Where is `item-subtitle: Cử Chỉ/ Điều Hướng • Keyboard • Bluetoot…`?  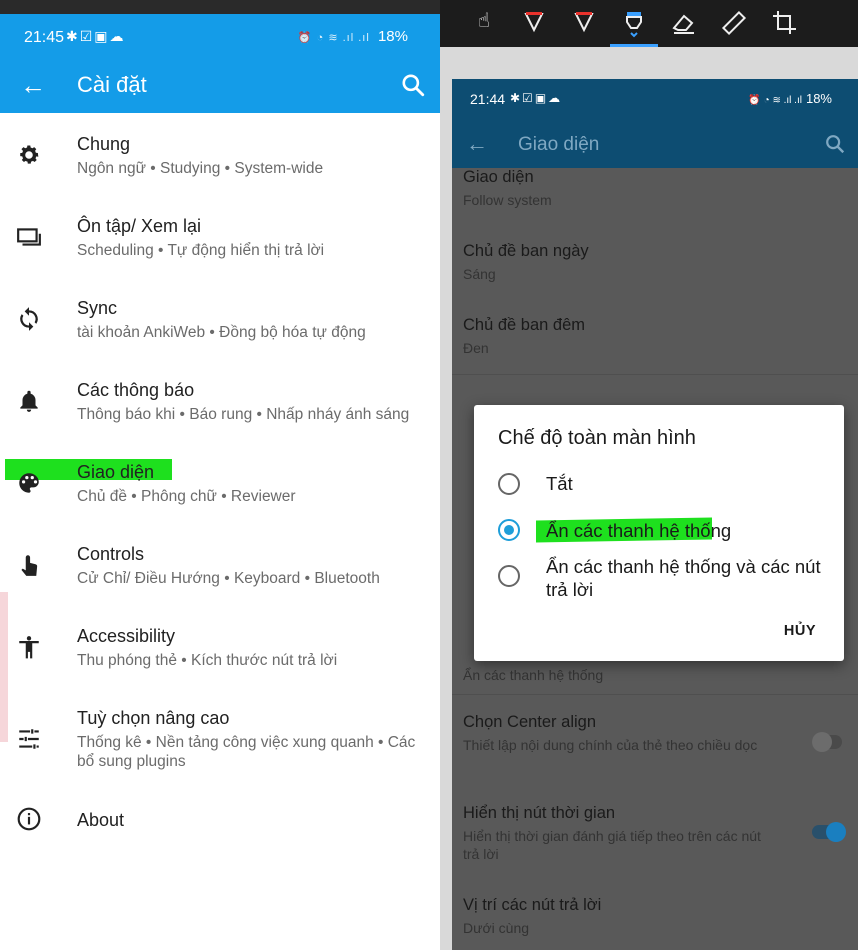 item-subtitle: Cử Chỉ/ Điều Hướng • Keyboard • Bluetoot… is located at coordinates (228, 578).